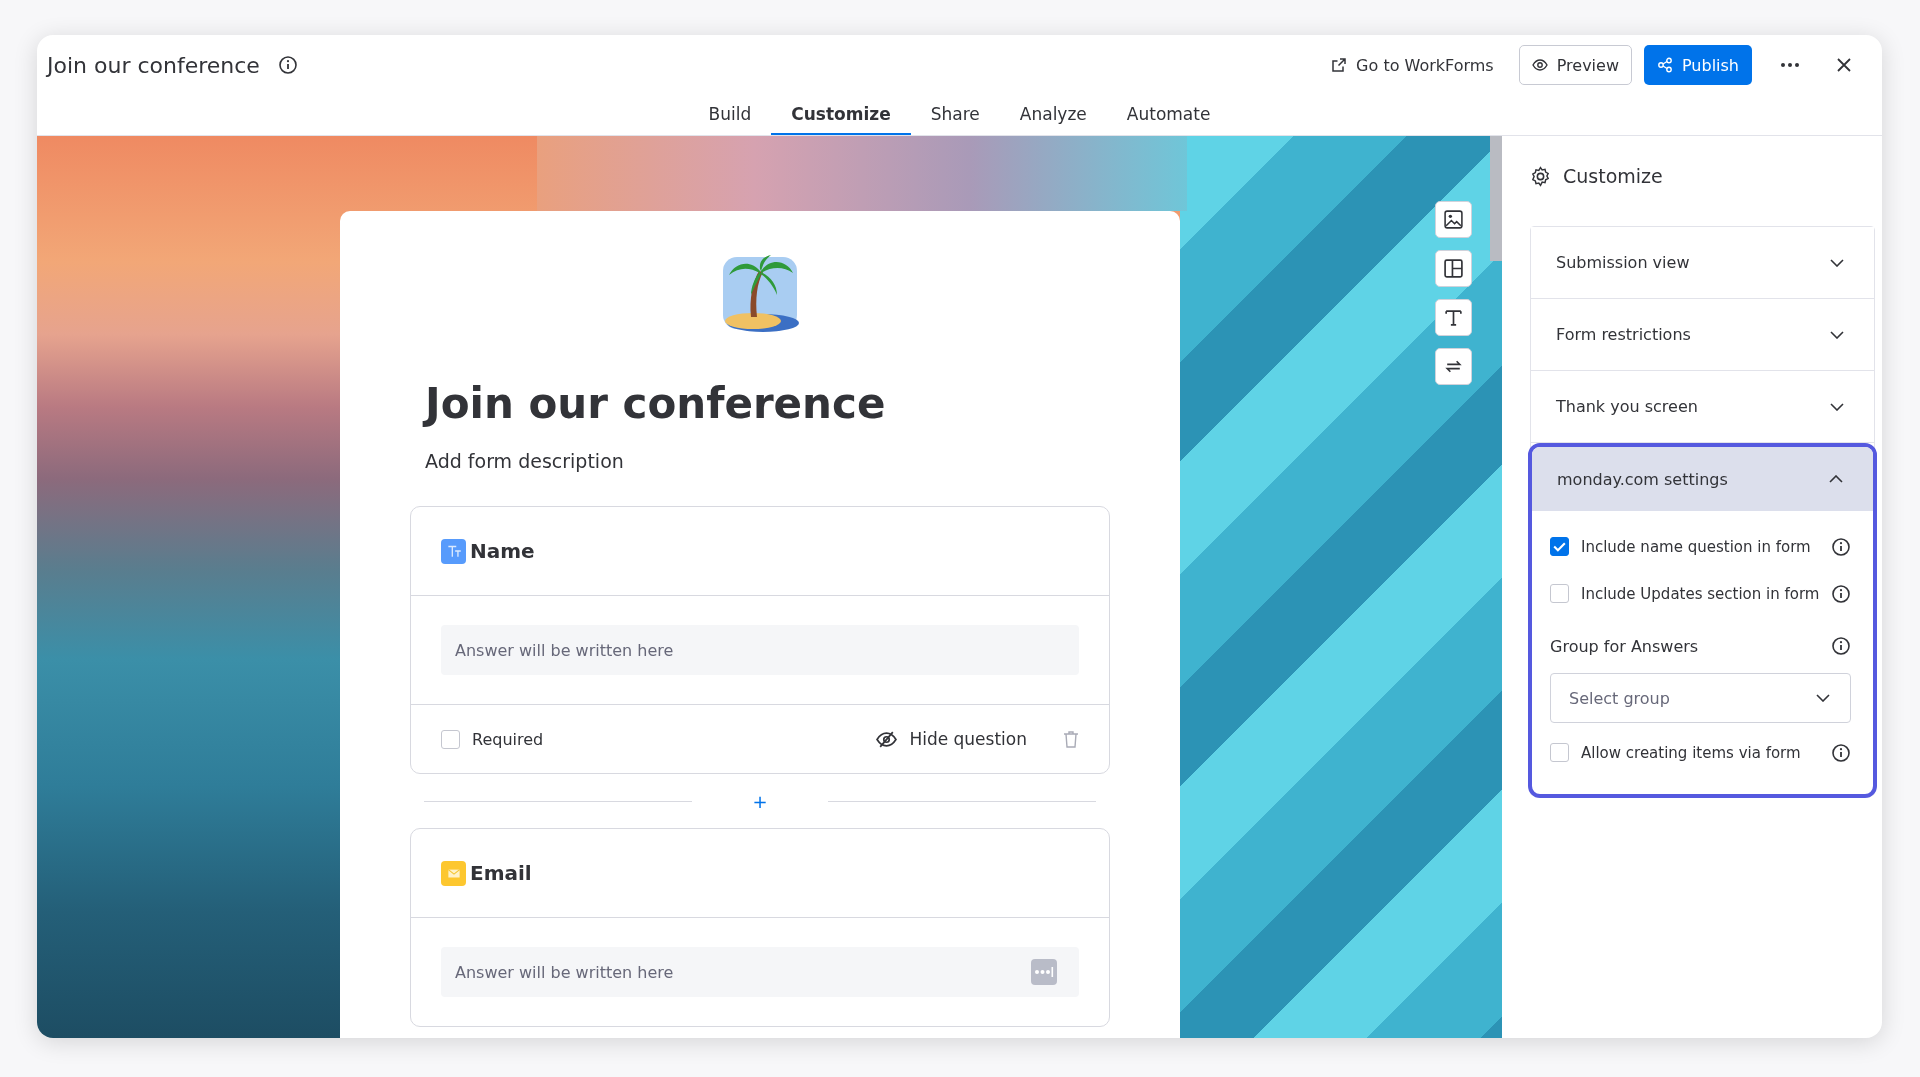 This screenshot has height=1077, width=1920. What do you see at coordinates (1453, 366) in the screenshot?
I see `swap-icon` at bounding box center [1453, 366].